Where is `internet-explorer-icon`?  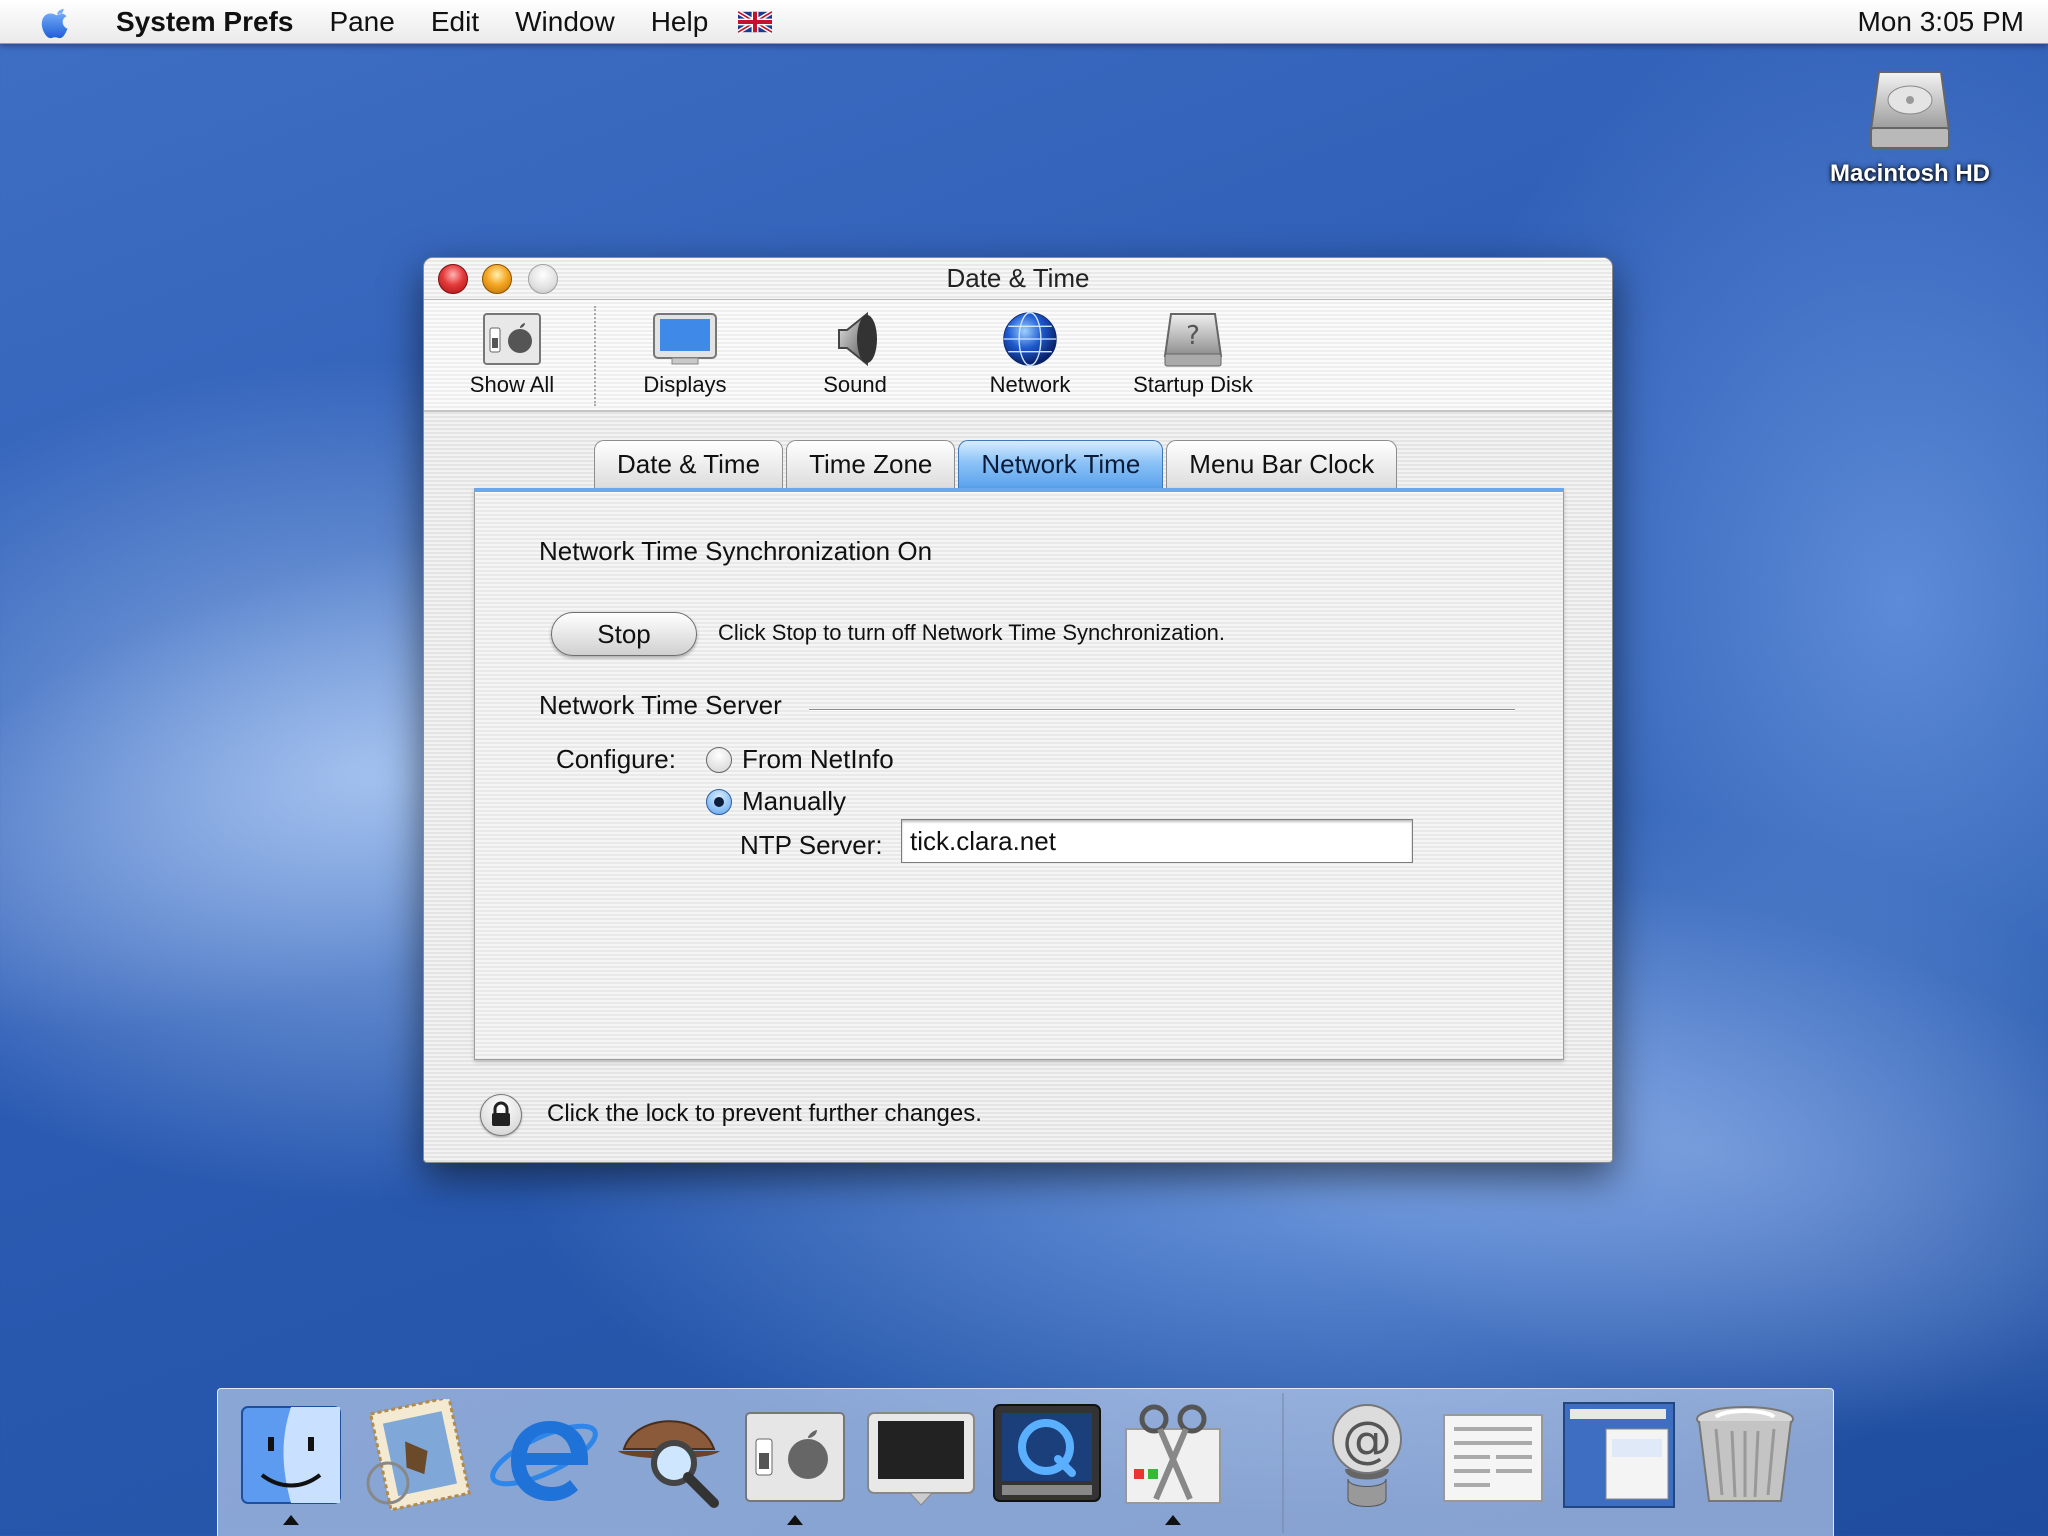
internet-explorer-icon is located at coordinates (543, 1460).